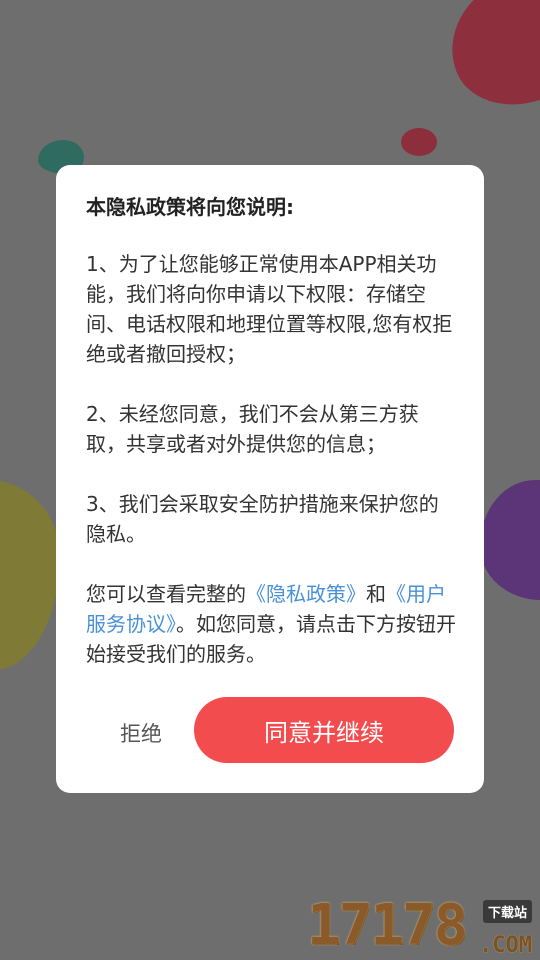 Image resolution: width=540 pixels, height=960 pixels. I want to click on decor-blob-purple, so click(510, 540).